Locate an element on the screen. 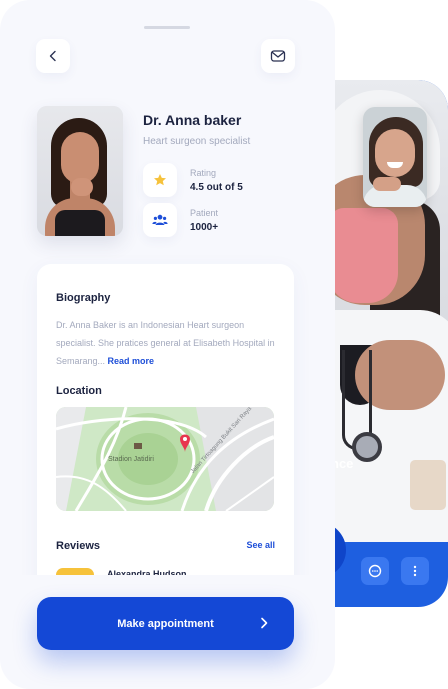  envelope-icon is located at coordinates (278, 56).